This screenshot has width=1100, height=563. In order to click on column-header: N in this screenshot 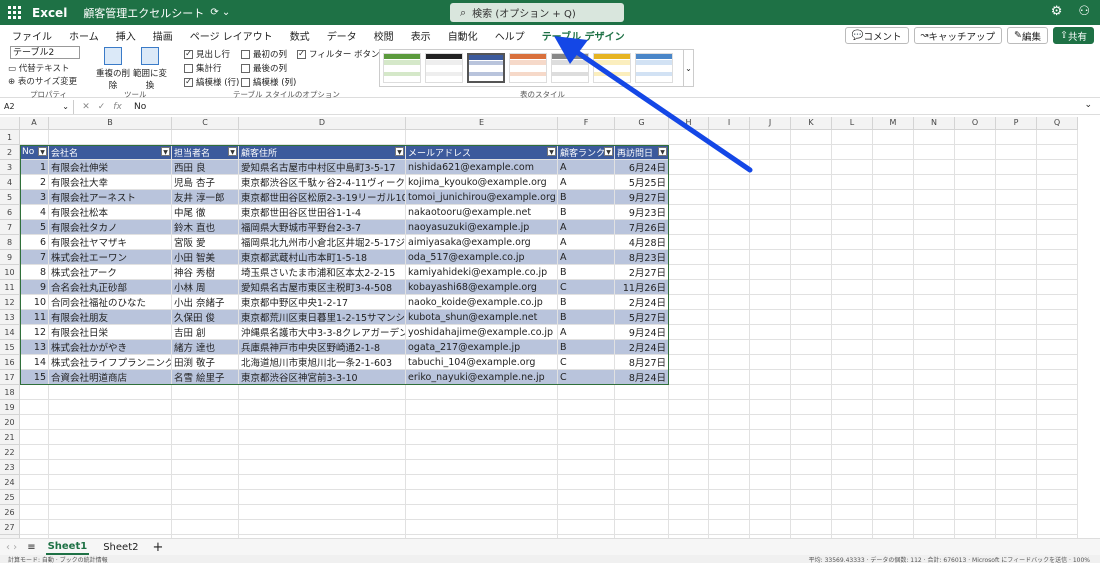, I will do `click(934, 123)`.